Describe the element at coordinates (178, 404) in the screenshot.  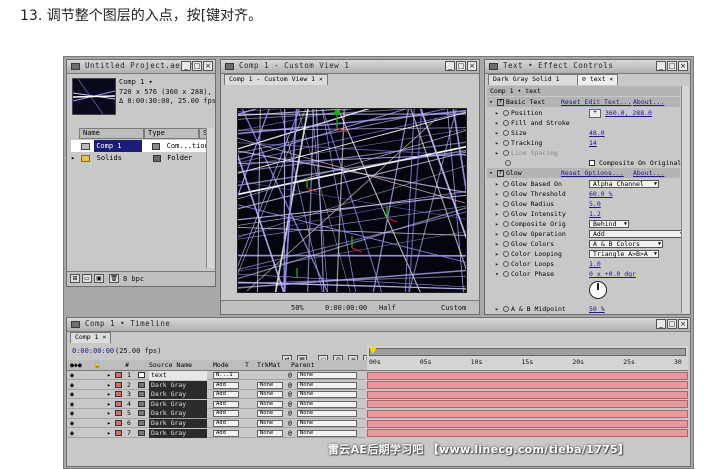
I see `layer-source-name: Dark Gray` at that location.